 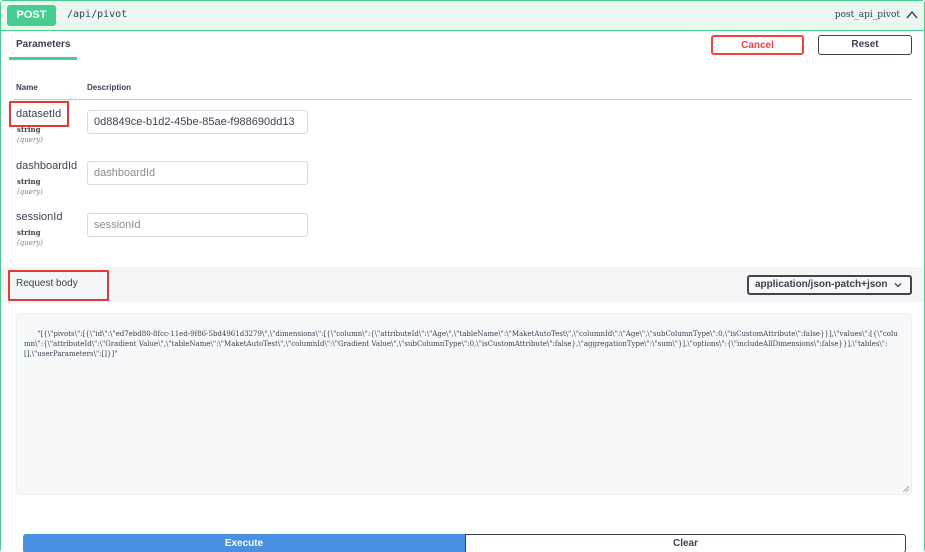 I want to click on param-in-datasetid: (query), so click(x=30, y=140).